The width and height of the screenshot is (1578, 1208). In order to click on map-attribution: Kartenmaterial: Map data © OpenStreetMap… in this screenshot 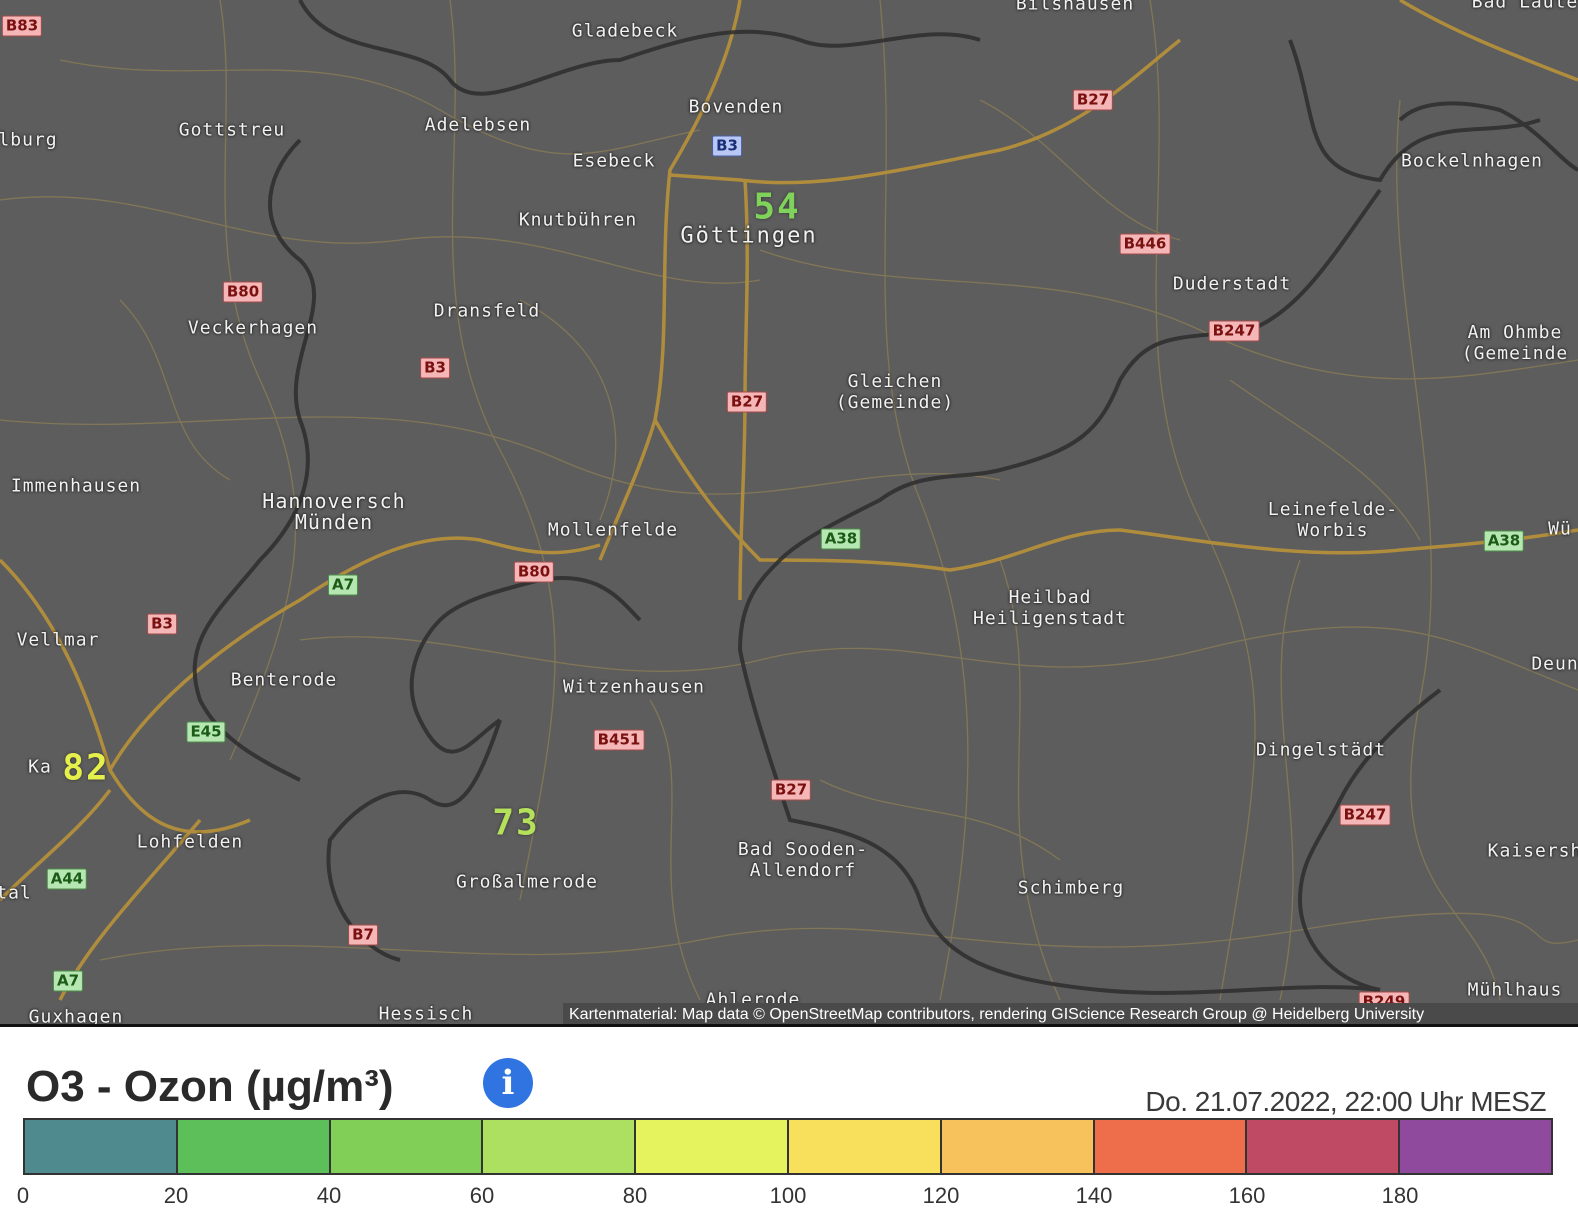, I will do `click(1070, 1014)`.